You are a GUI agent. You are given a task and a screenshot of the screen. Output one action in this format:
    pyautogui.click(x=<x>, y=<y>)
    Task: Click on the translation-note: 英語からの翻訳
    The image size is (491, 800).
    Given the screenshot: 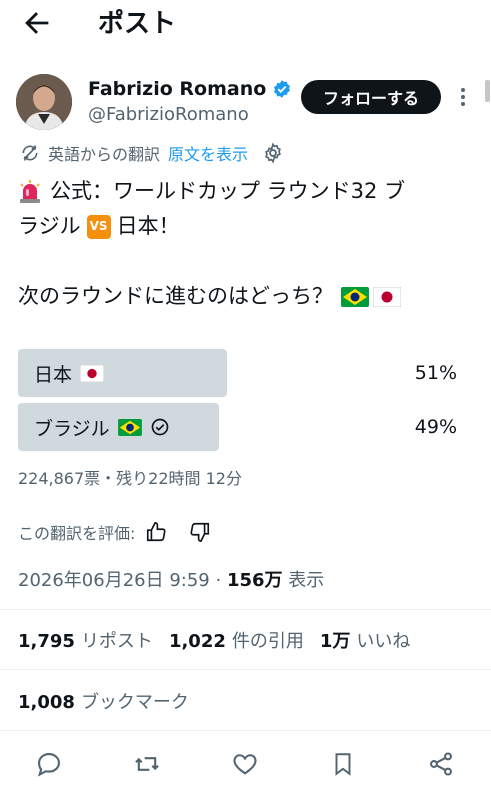 What is the action you would take?
    pyautogui.click(x=104, y=154)
    